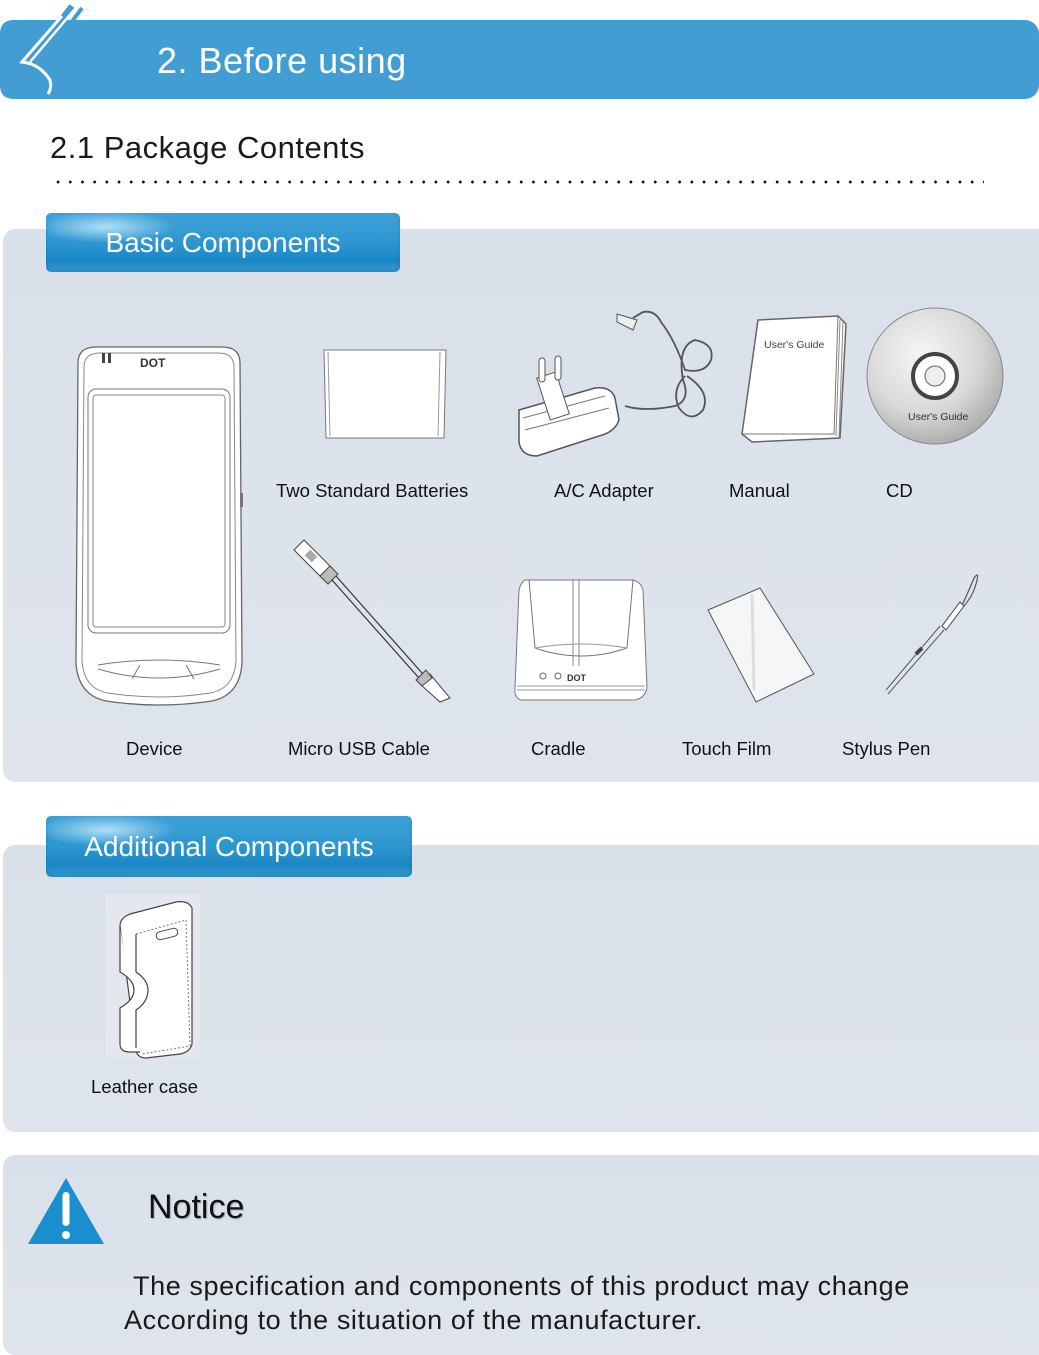  Describe the element at coordinates (761, 645) in the screenshot. I see `touch-film-icon` at that location.